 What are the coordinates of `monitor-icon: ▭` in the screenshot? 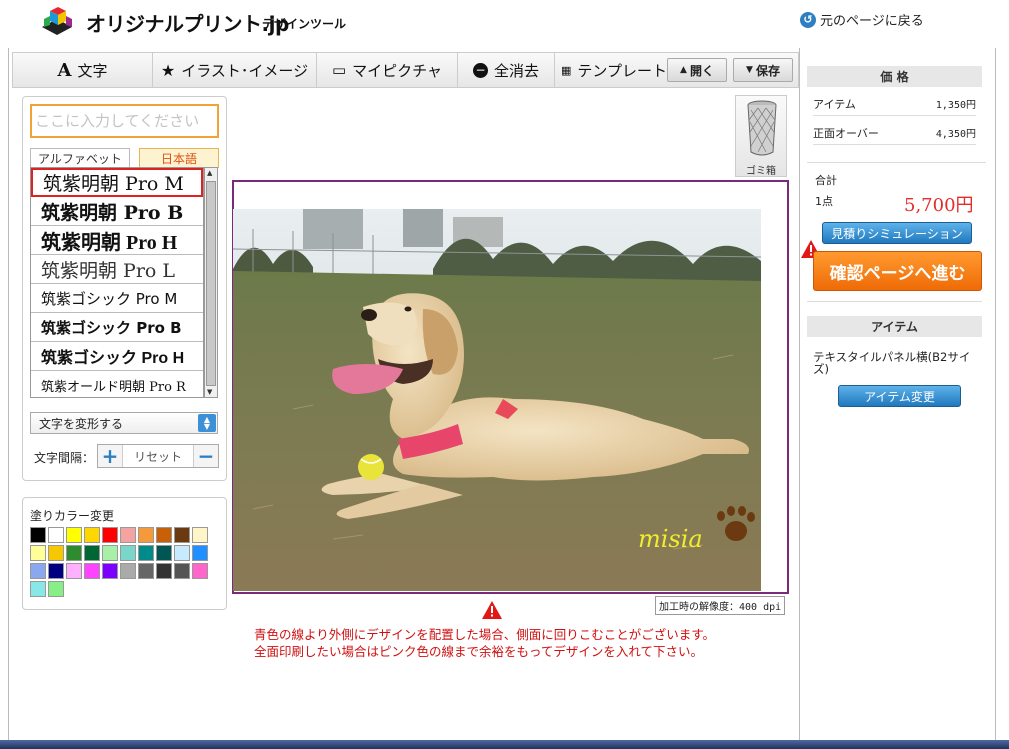 It's located at (339, 70).